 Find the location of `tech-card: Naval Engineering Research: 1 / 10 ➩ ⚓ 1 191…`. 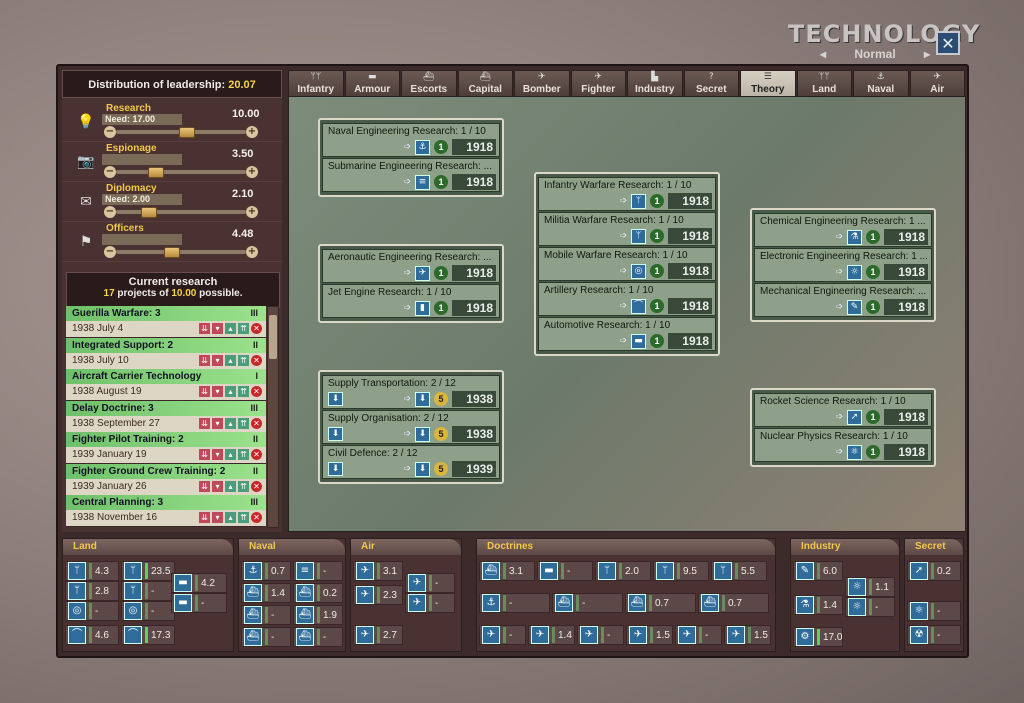

tech-card: Naval Engineering Research: 1 / 10 ➩ ⚓ 1 191… is located at coordinates (411, 140).